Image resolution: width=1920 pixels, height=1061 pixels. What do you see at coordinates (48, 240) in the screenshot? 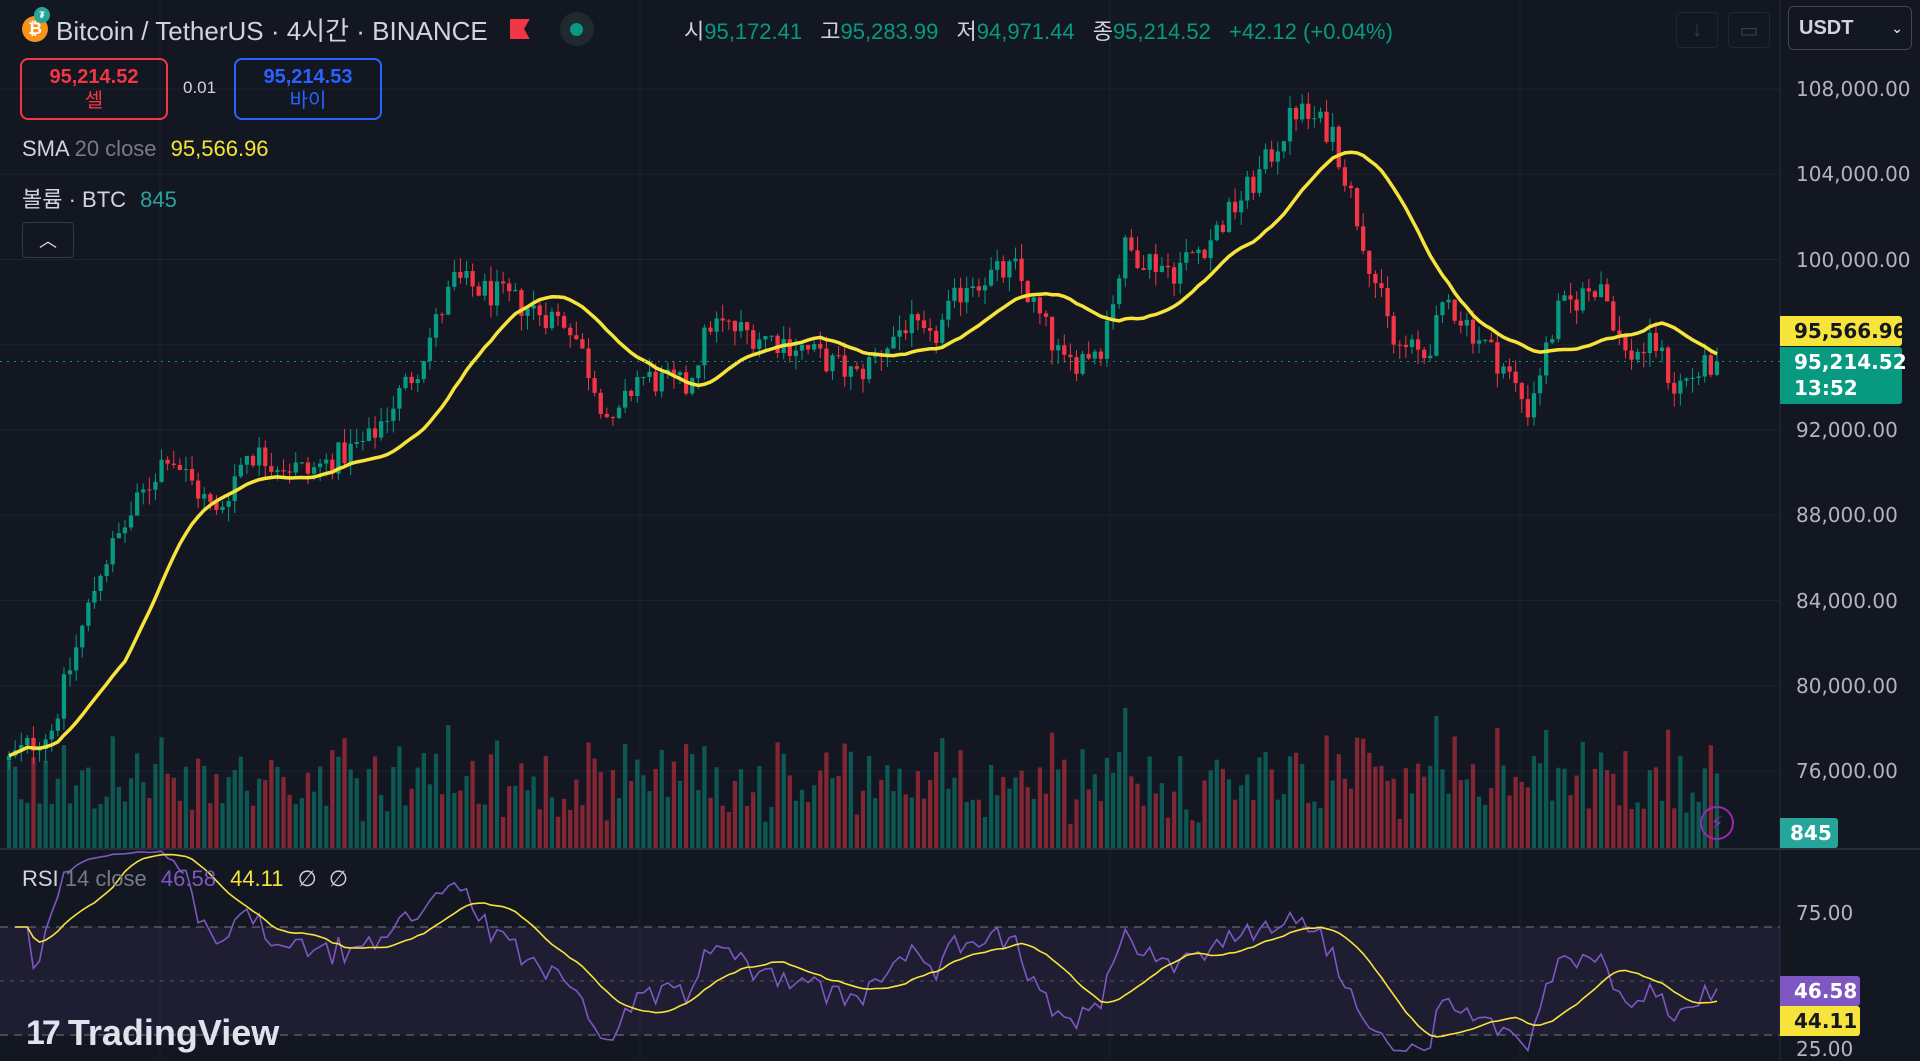
I see `collapse-legend-button: ︿` at bounding box center [48, 240].